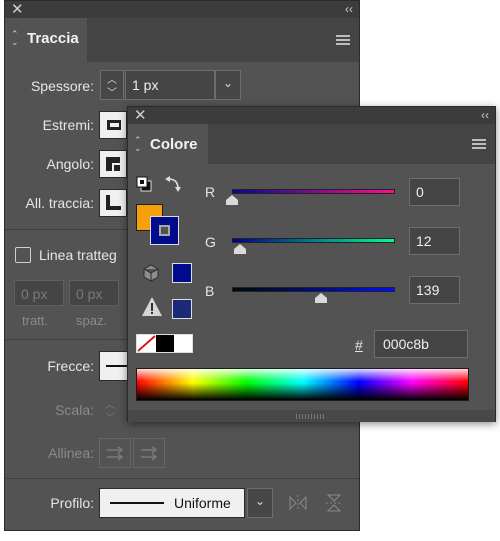 The width and height of the screenshot is (500, 541). I want to click on caps-label: Estremi:, so click(68, 125).